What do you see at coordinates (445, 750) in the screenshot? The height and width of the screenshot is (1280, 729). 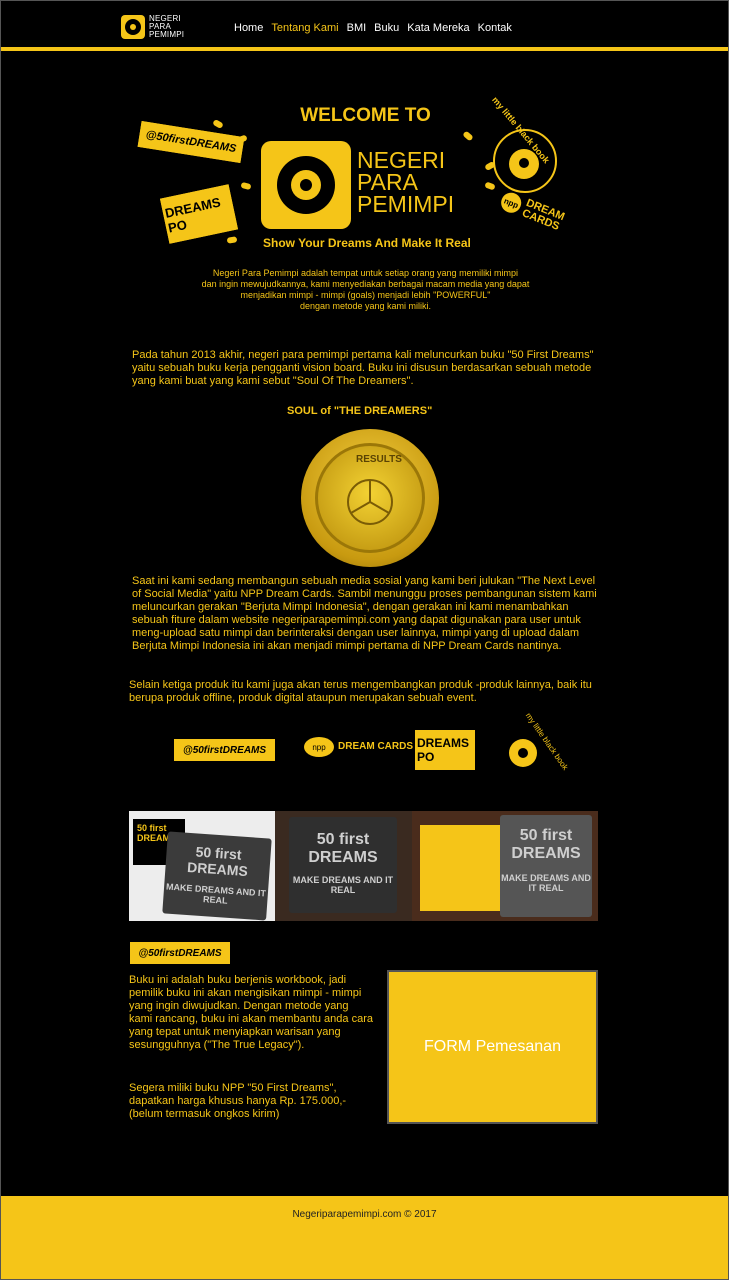 I see `product-dreams-po: DREAMS PO` at bounding box center [445, 750].